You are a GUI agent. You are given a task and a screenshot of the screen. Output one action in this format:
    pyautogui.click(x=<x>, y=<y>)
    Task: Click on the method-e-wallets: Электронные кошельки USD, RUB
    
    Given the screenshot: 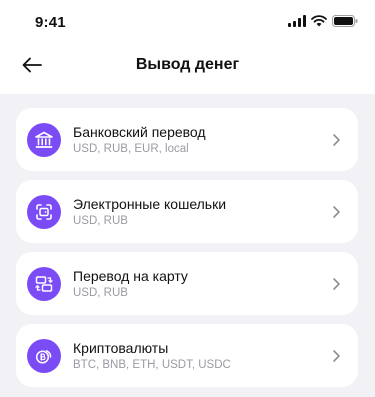 What is the action you would take?
    pyautogui.click(x=187, y=211)
    